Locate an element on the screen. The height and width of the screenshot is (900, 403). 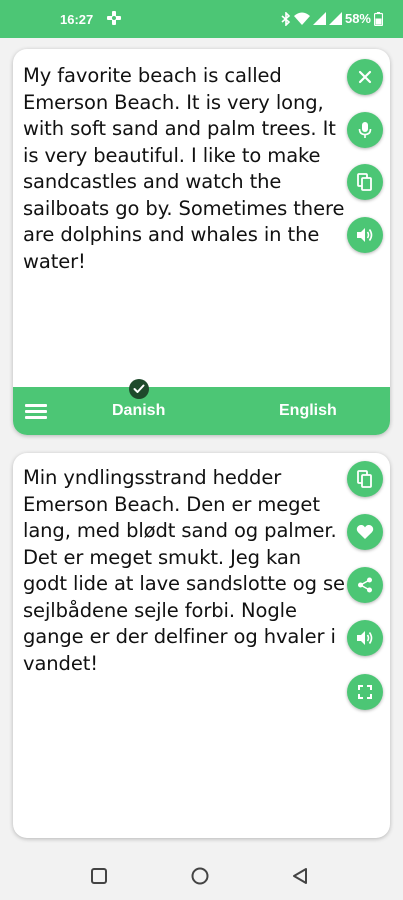
speak-translation-button is located at coordinates (365, 638).